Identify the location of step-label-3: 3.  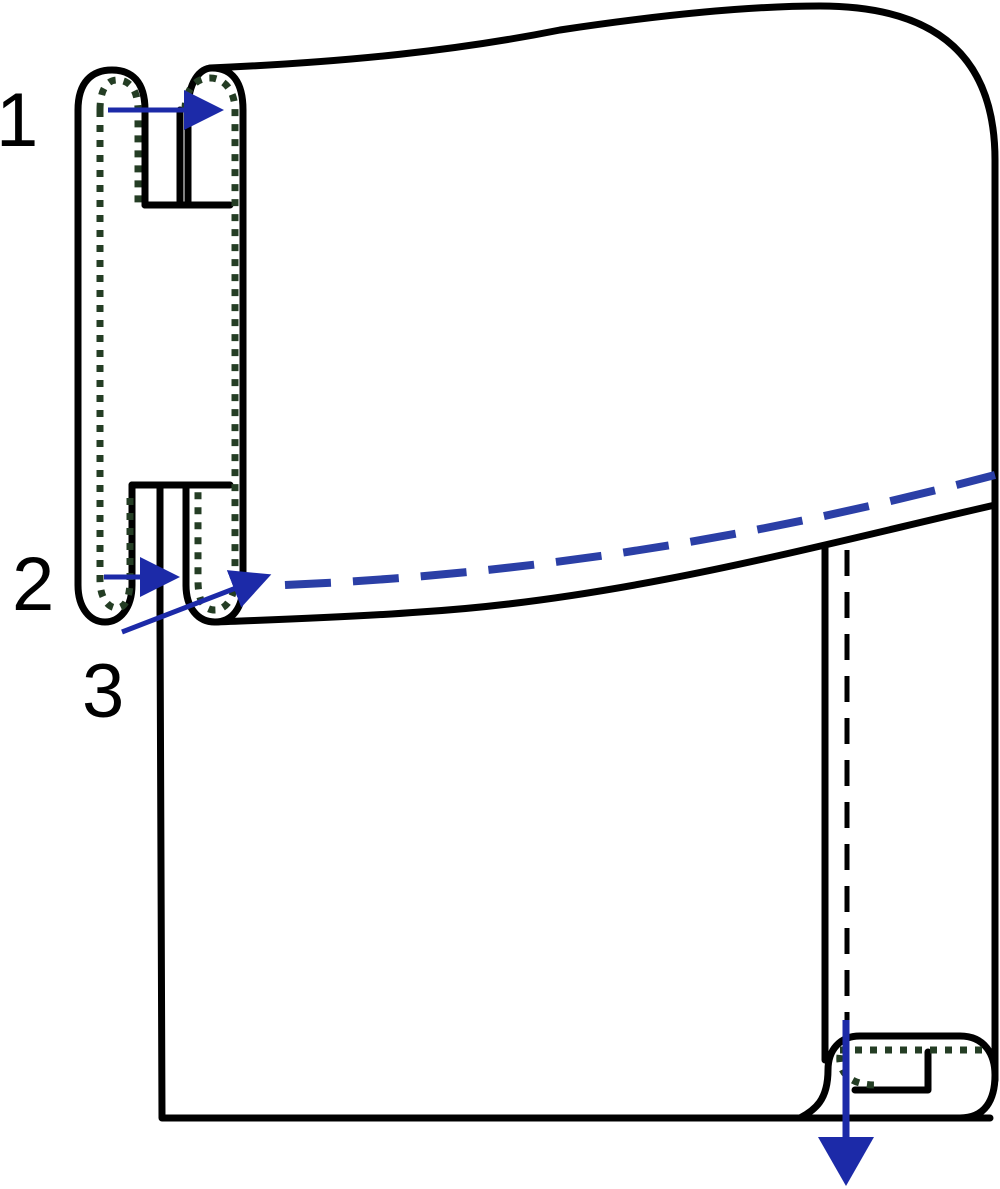
(103, 691).